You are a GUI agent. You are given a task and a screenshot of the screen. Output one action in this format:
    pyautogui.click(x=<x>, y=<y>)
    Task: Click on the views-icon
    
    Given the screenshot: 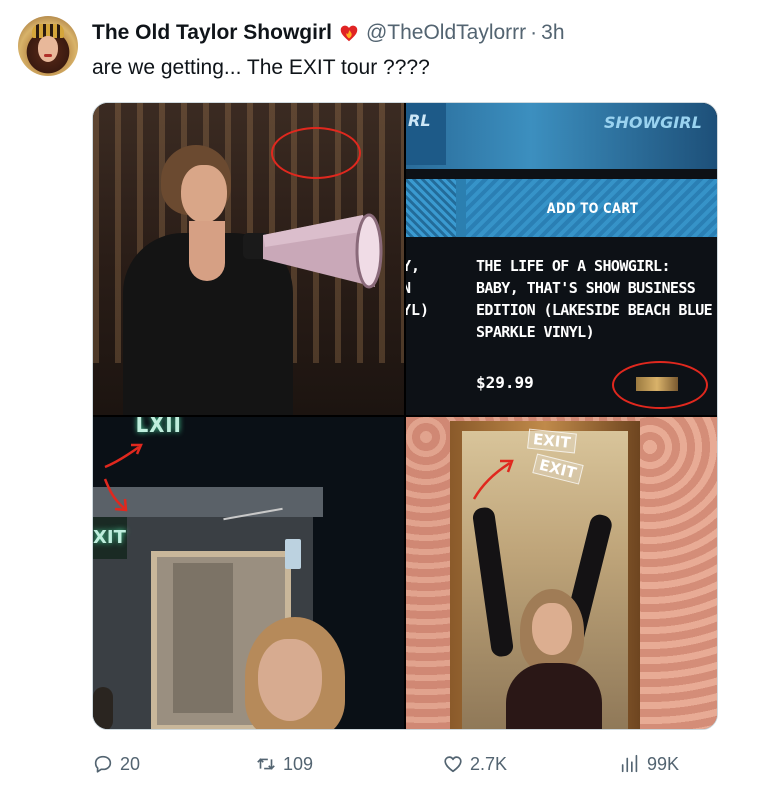 What is the action you would take?
    pyautogui.click(x=629, y=763)
    